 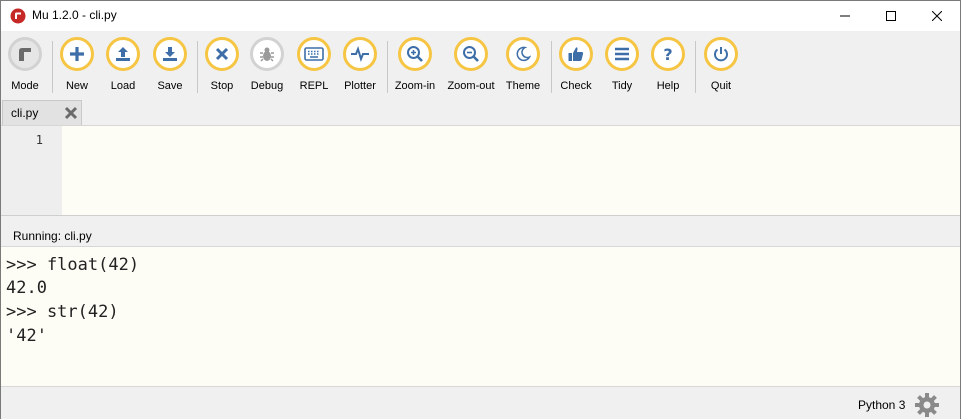 What do you see at coordinates (31, 170) in the screenshot?
I see `line-number-gutter: 1` at bounding box center [31, 170].